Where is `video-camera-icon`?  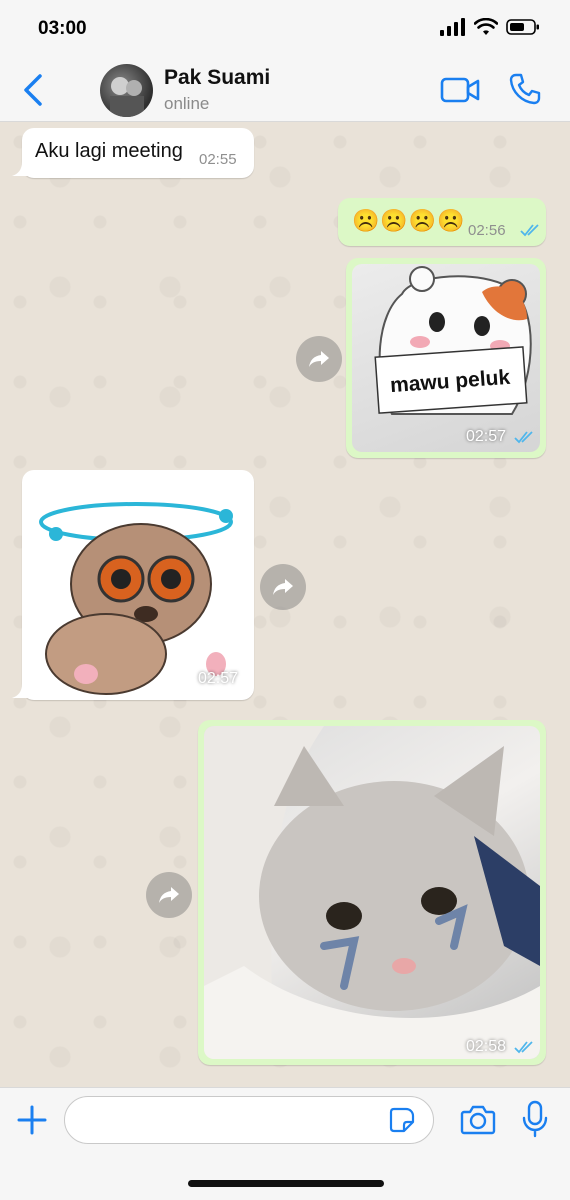 video-camera-icon is located at coordinates (460, 90).